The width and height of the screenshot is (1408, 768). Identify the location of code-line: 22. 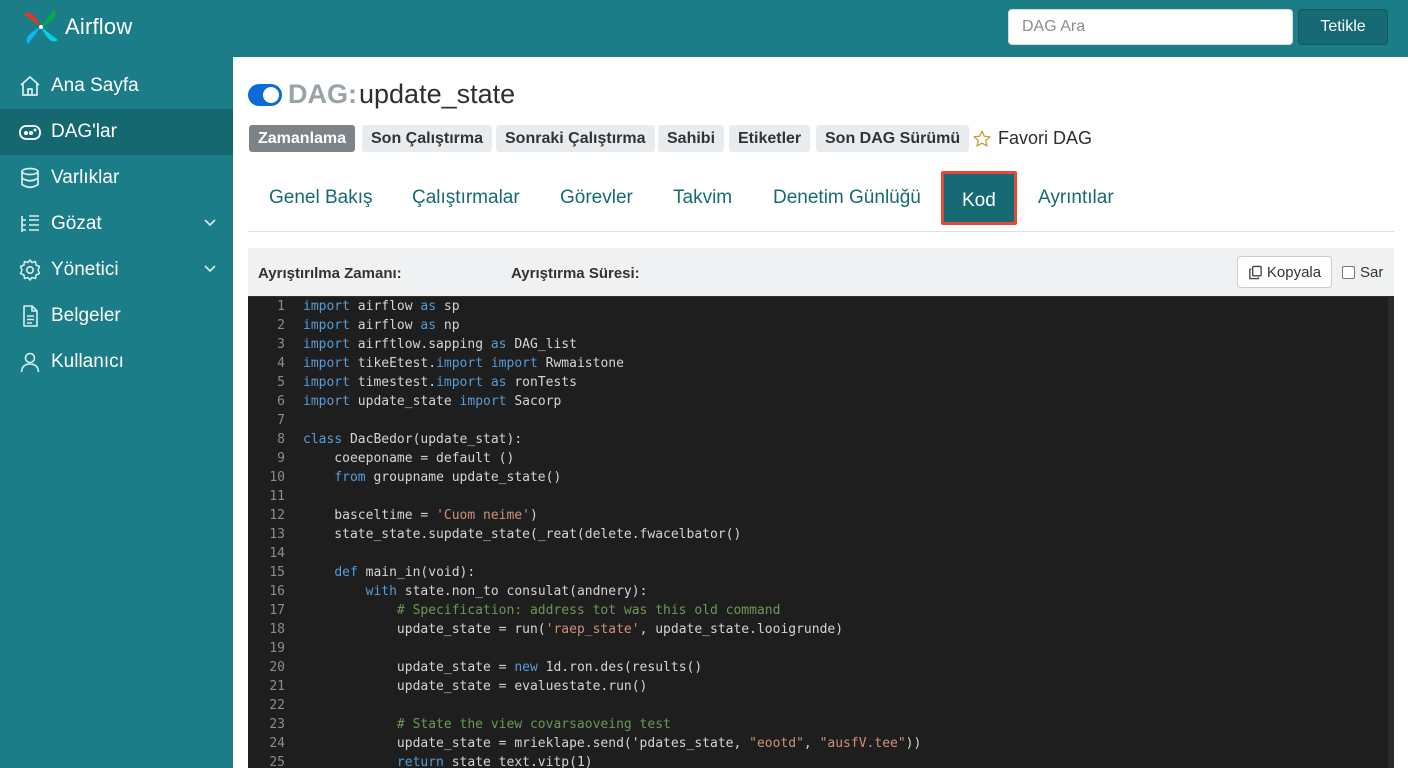
(821, 705).